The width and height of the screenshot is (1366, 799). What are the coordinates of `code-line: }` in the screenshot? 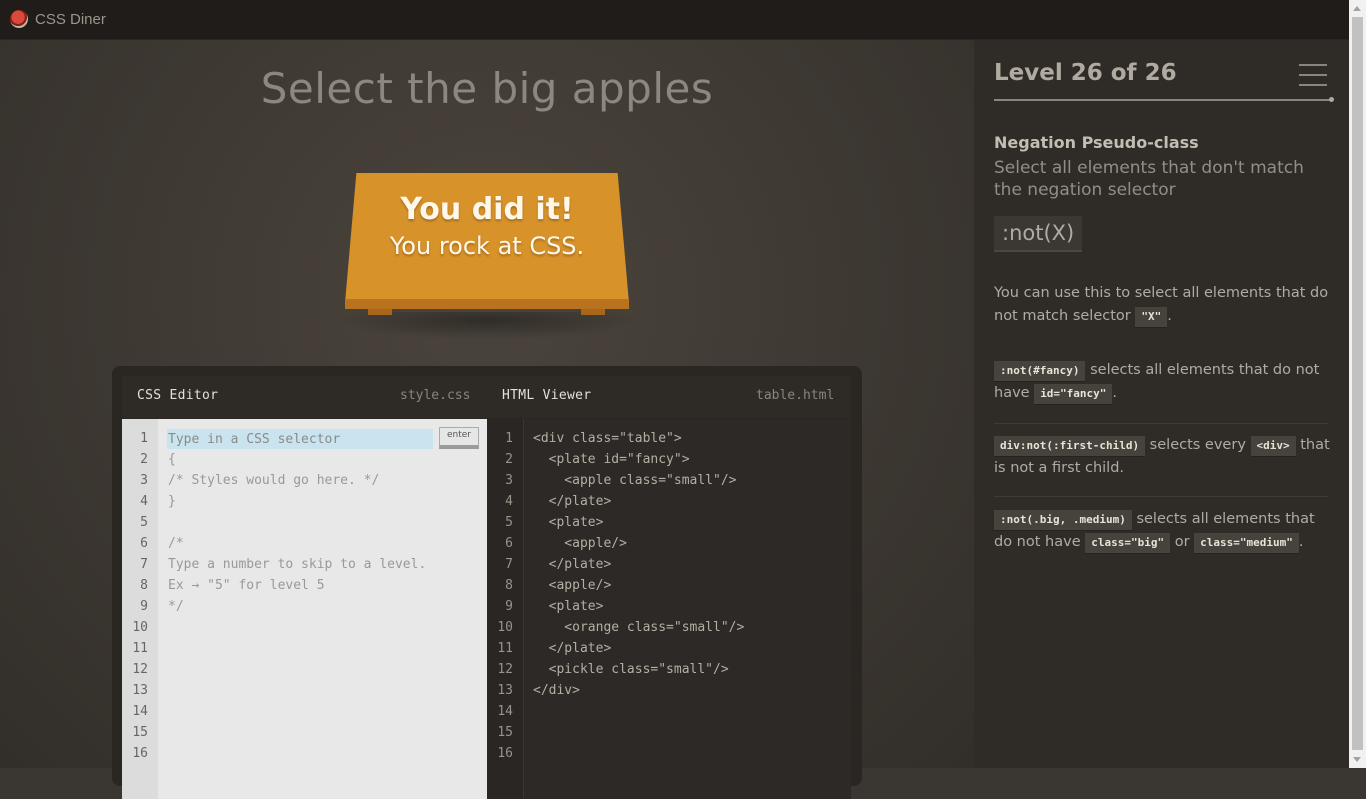 It's located at (172, 501).